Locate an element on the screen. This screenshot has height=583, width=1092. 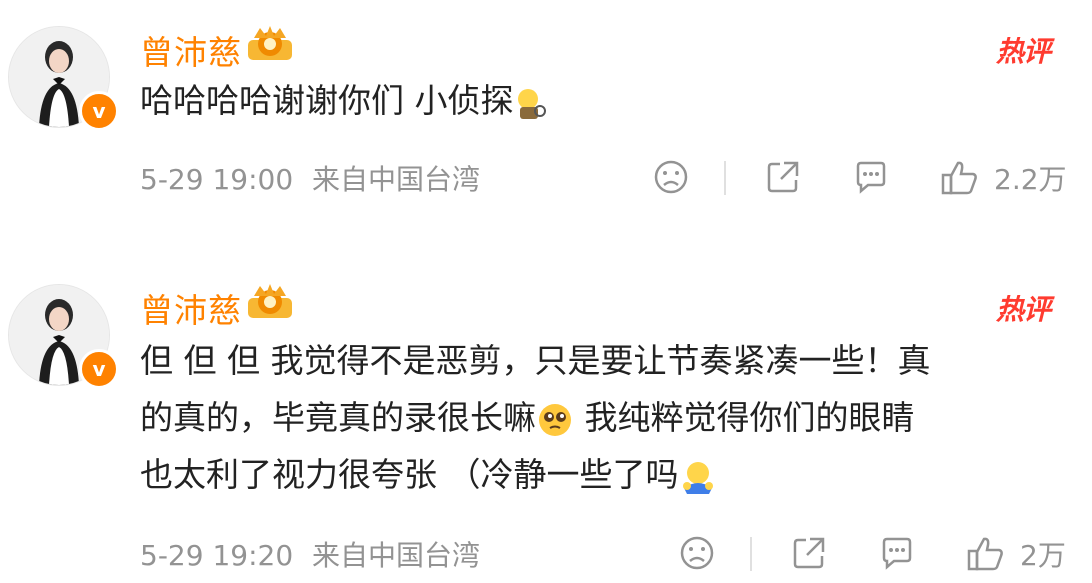
like-count: 2万 is located at coordinates (1043, 555).